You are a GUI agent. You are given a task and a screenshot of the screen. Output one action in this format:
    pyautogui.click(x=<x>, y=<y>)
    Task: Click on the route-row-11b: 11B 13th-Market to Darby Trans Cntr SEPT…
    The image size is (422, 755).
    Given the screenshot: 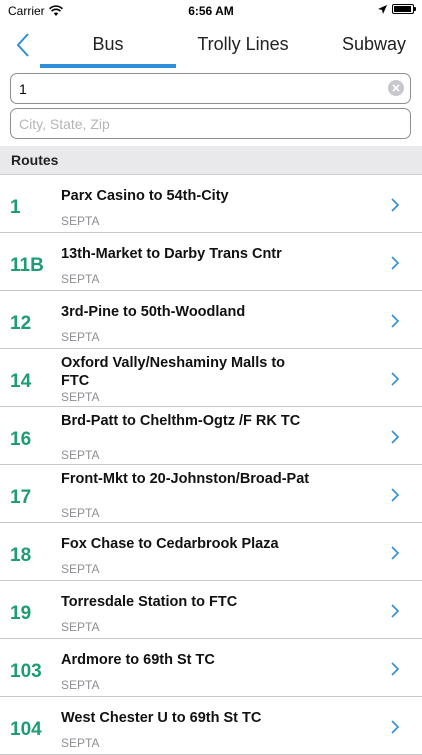 What is the action you would take?
    pyautogui.click(x=211, y=262)
    